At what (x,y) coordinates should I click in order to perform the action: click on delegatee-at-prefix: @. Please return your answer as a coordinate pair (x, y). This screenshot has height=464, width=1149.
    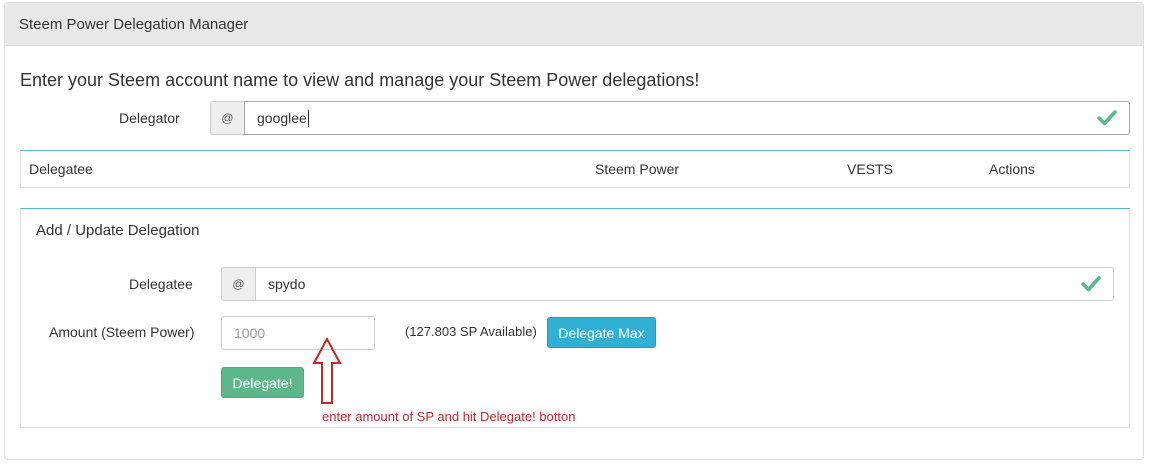
    Looking at the image, I should click on (238, 284).